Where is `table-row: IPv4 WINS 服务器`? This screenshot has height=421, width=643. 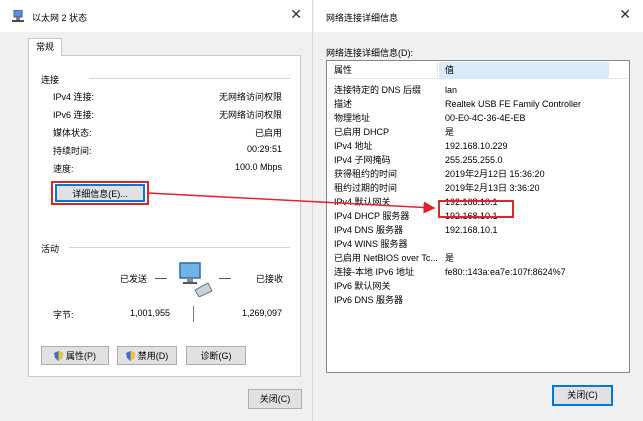 table-row: IPv4 WINS 服务器 is located at coordinates (478, 244).